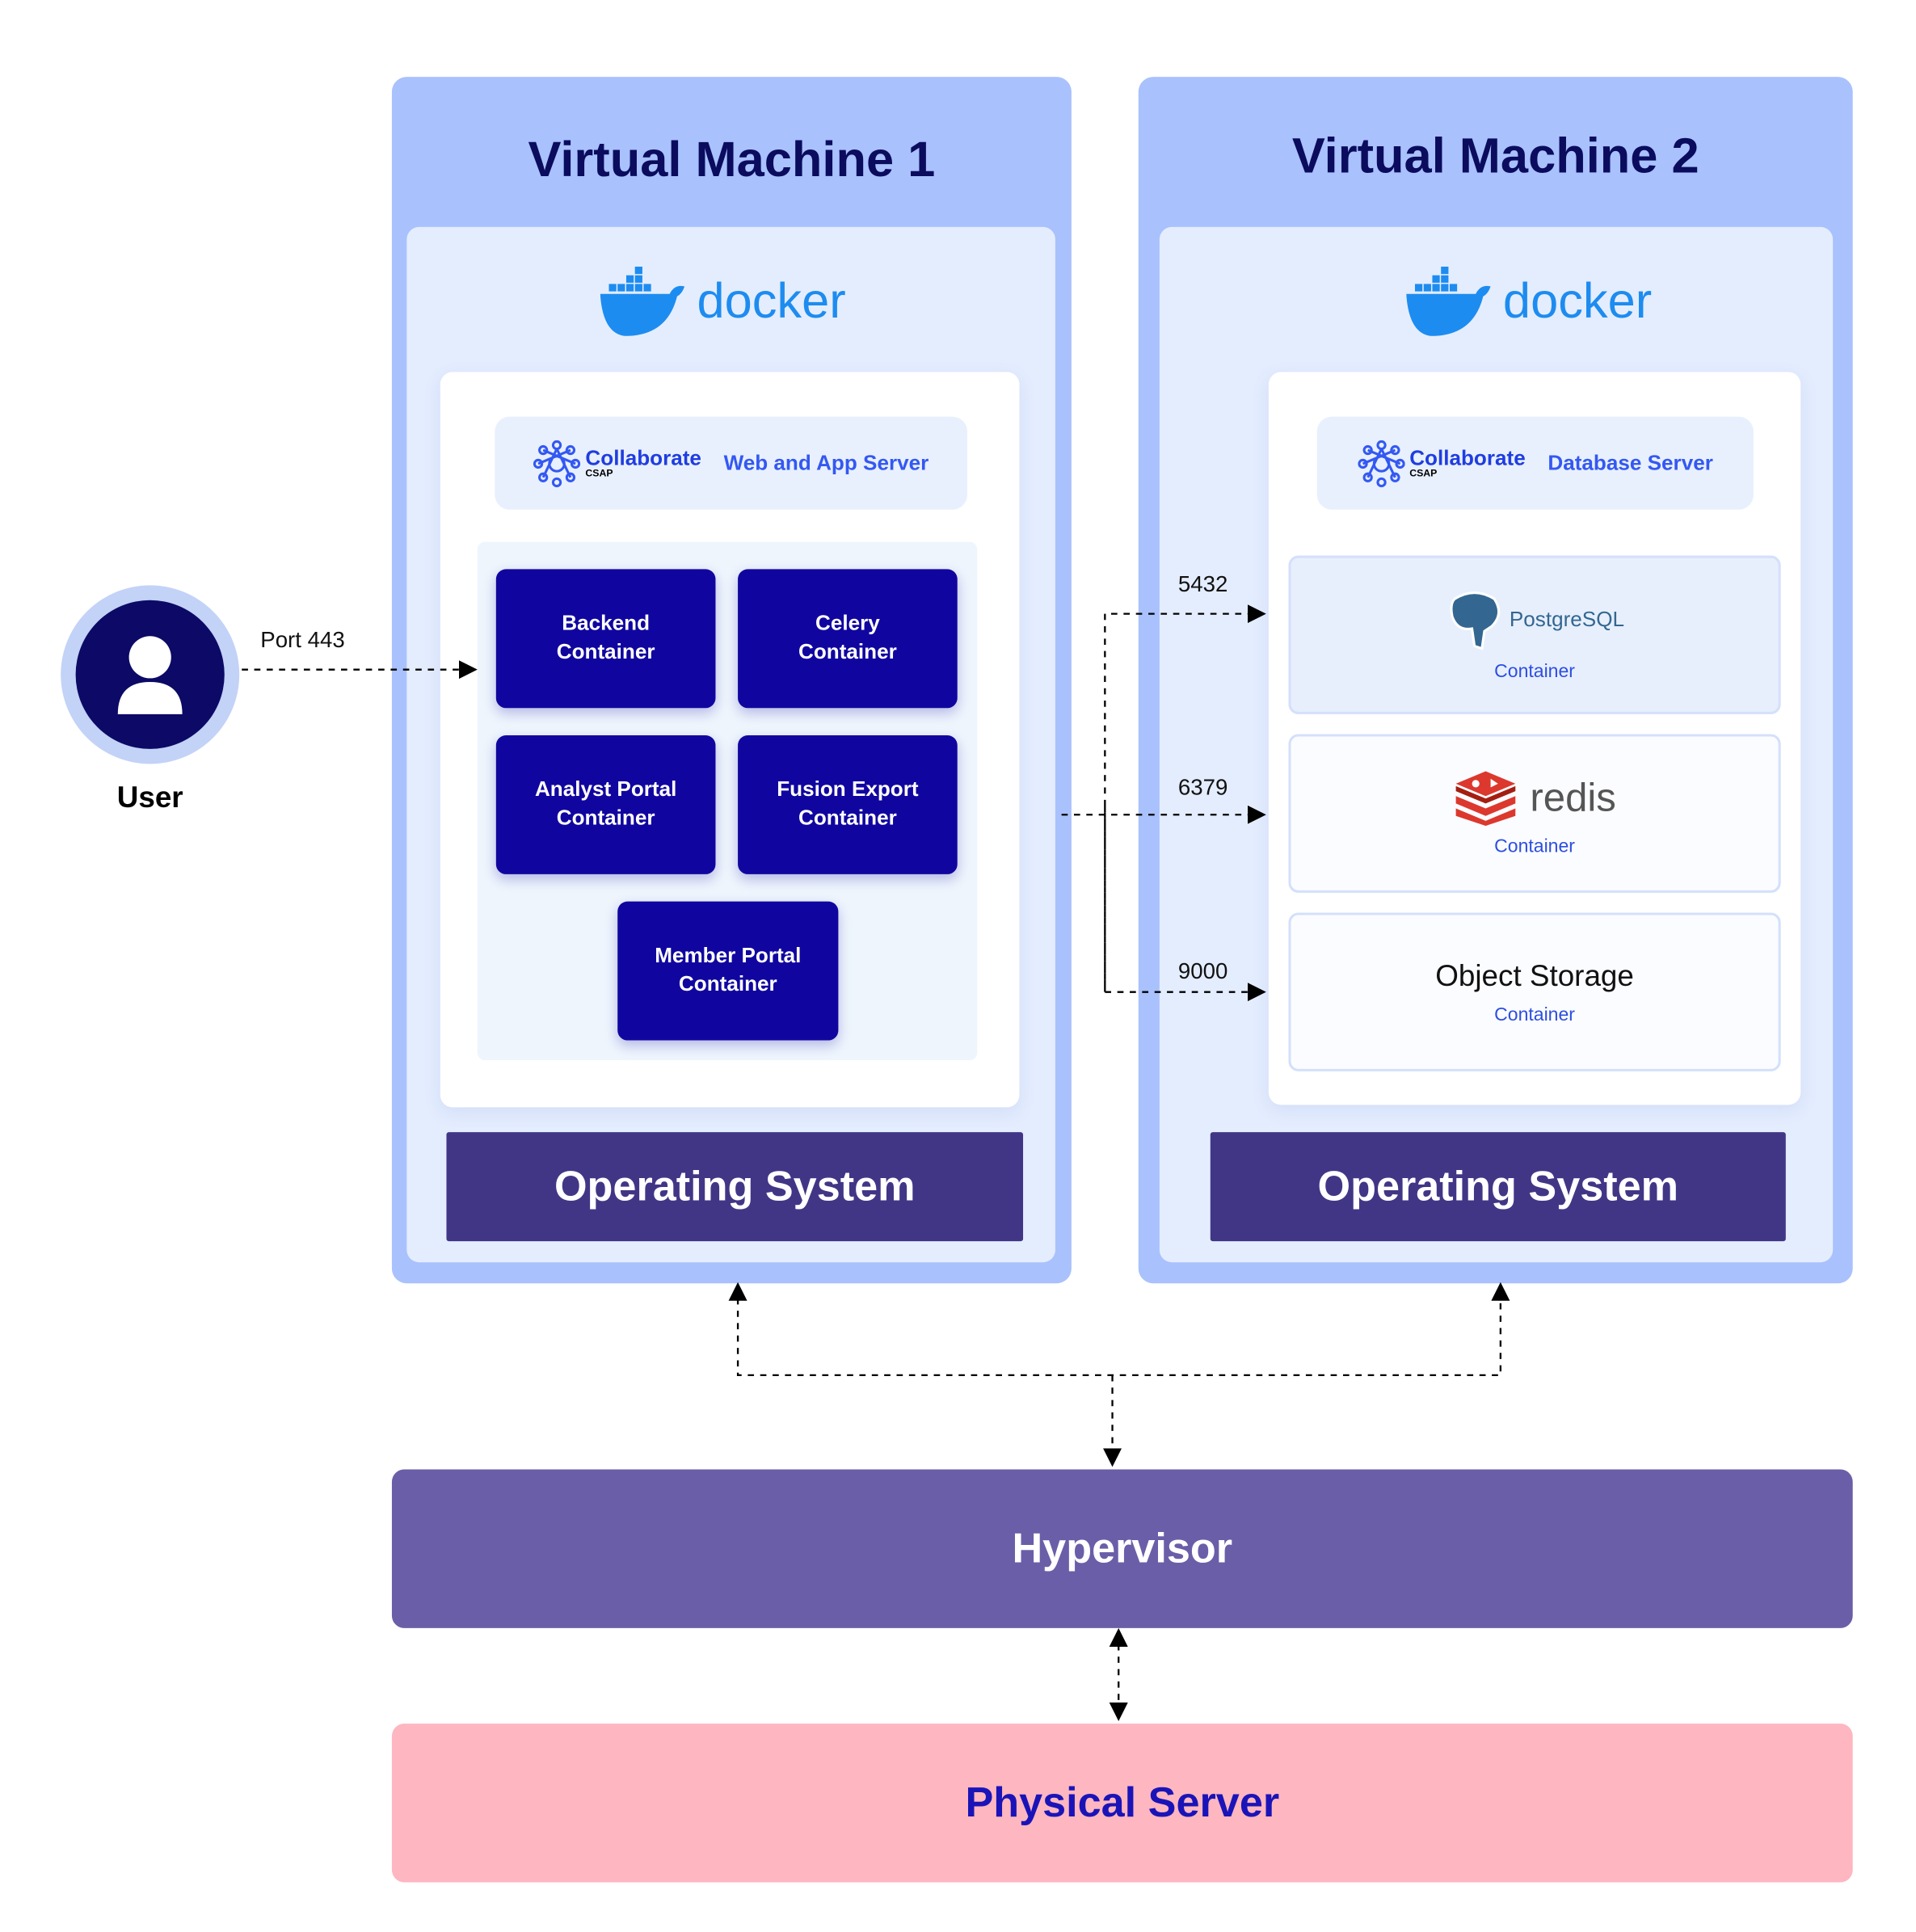 The height and width of the screenshot is (1932, 1916). Describe the element at coordinates (1119, 1329) in the screenshot. I see `vm1-hypervisor-arrow` at that location.